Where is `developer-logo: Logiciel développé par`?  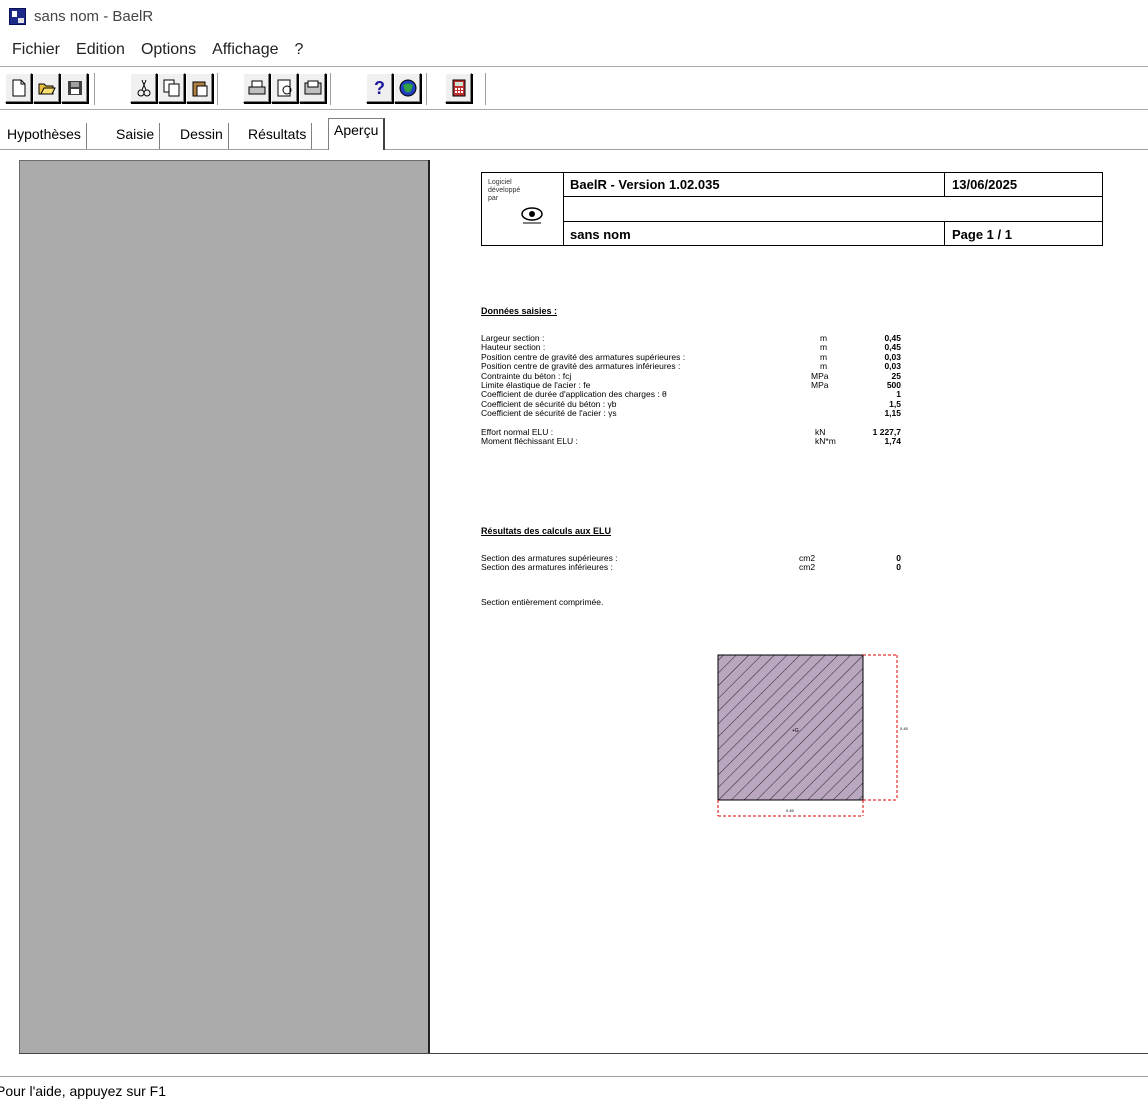 developer-logo: Logiciel développé par is located at coordinates (523, 209).